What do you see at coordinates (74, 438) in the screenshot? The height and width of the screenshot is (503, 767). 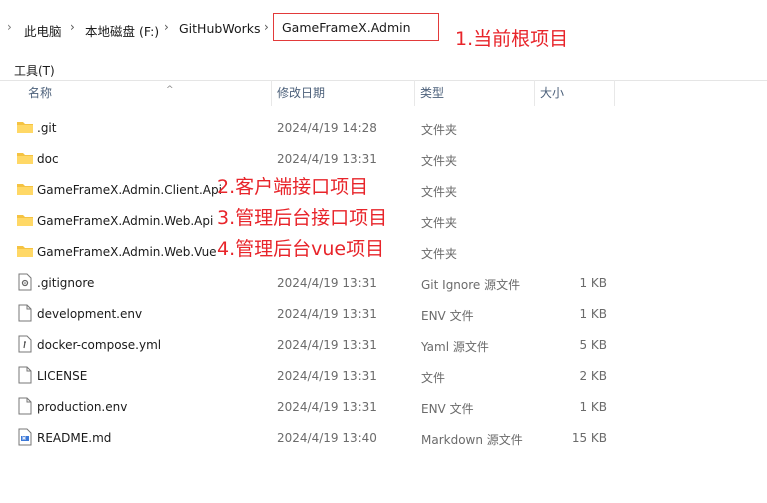 I see `file-name: README.md` at bounding box center [74, 438].